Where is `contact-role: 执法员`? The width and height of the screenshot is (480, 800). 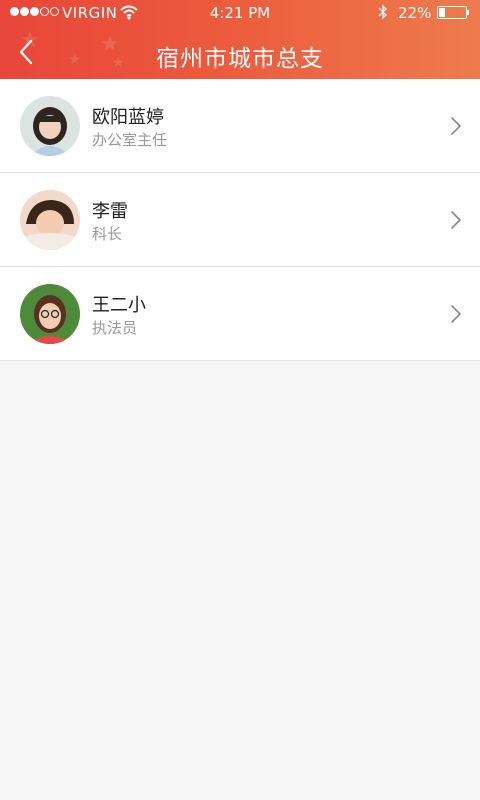
contact-role: 执法员 is located at coordinates (115, 328).